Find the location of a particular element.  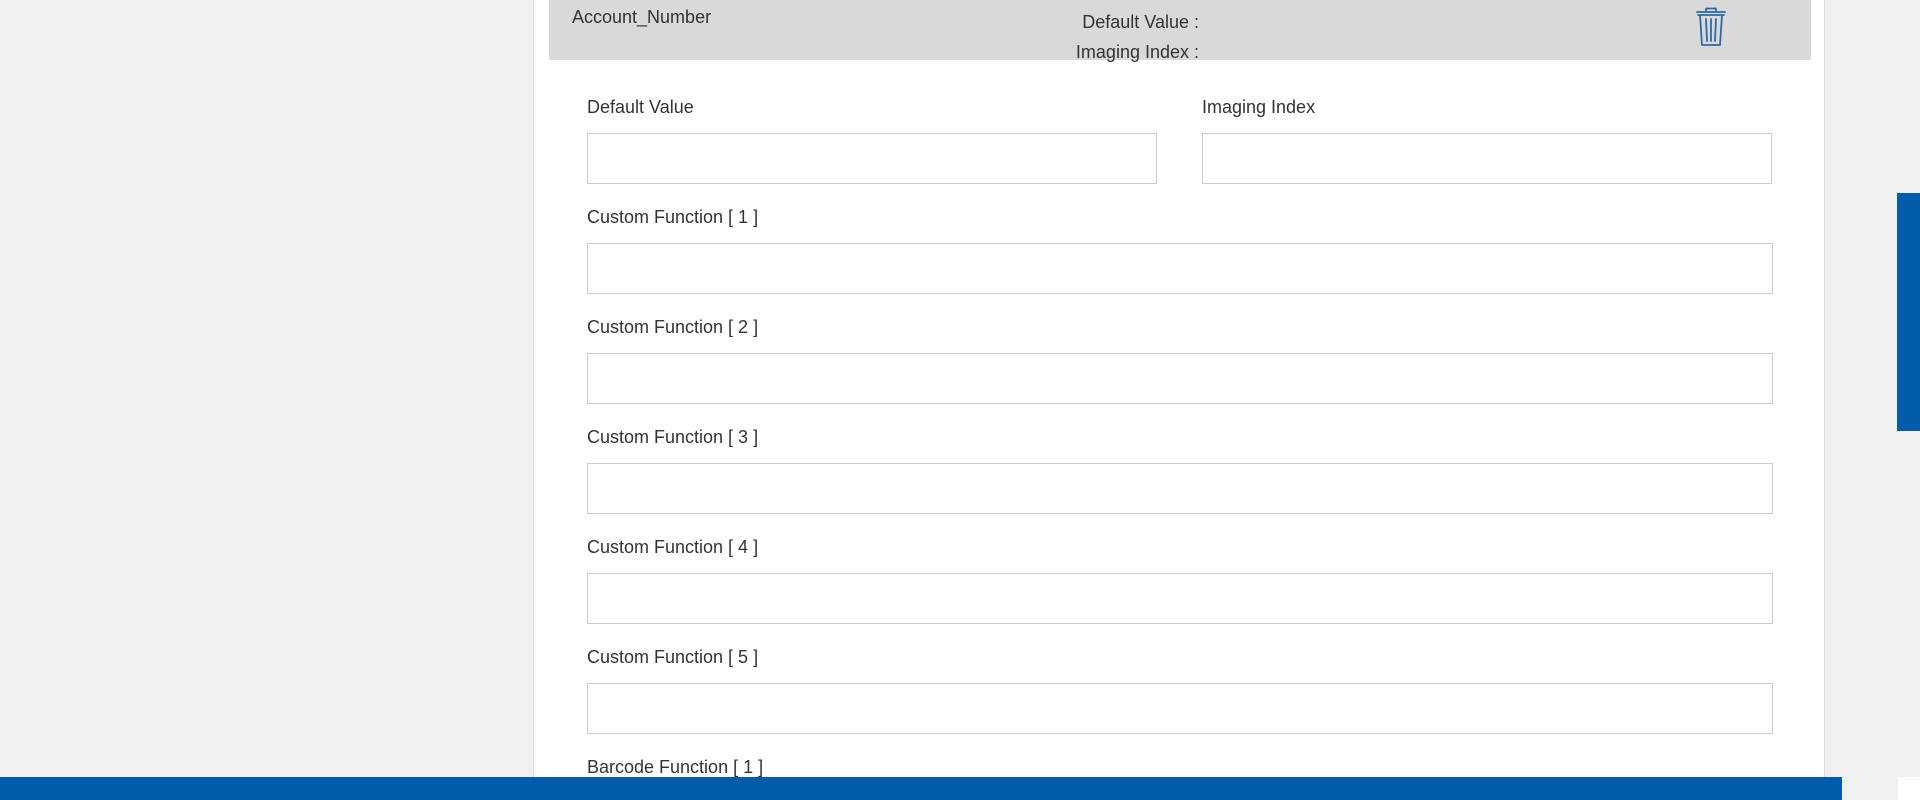

imaging-index-group: Imaging Index is located at coordinates (1487, 140).